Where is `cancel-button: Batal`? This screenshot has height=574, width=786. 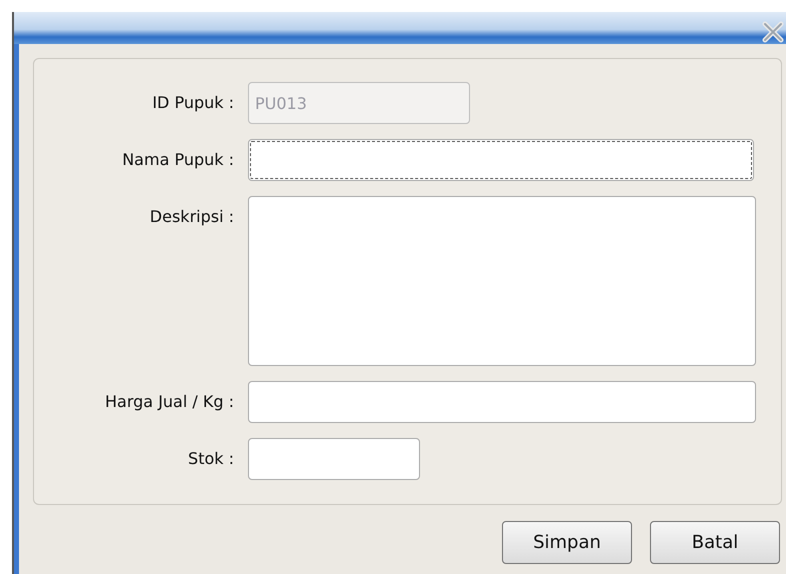 cancel-button: Batal is located at coordinates (715, 542).